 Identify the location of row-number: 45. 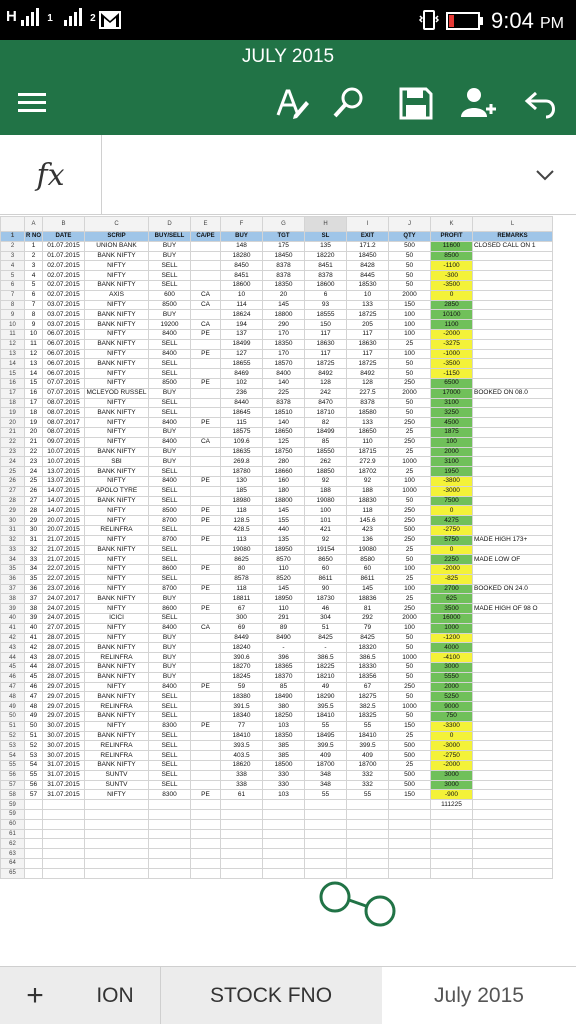
(12, 667).